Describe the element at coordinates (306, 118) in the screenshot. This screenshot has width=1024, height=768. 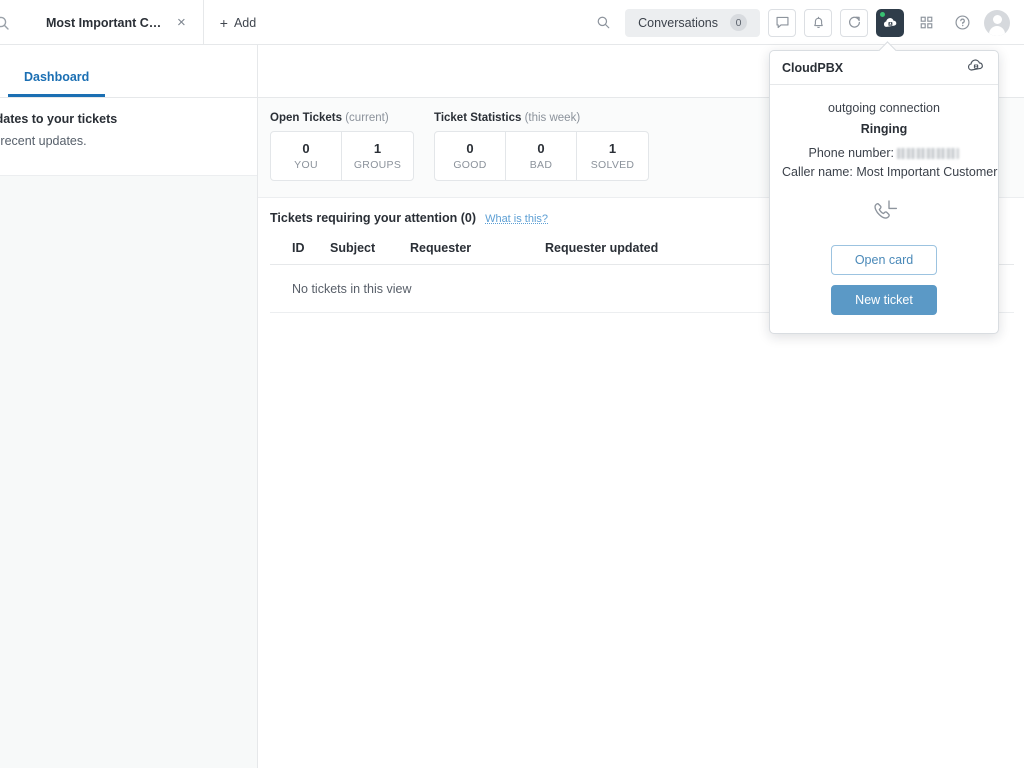
I see `open-tickets-title-text: Open Tickets` at that location.